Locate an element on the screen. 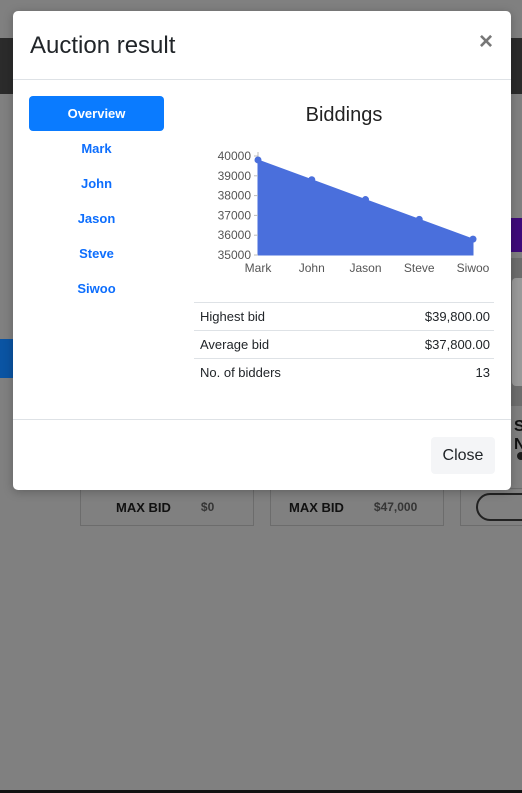  stat-row-average-bid: Average bid $37,800.00 is located at coordinates (344, 344).